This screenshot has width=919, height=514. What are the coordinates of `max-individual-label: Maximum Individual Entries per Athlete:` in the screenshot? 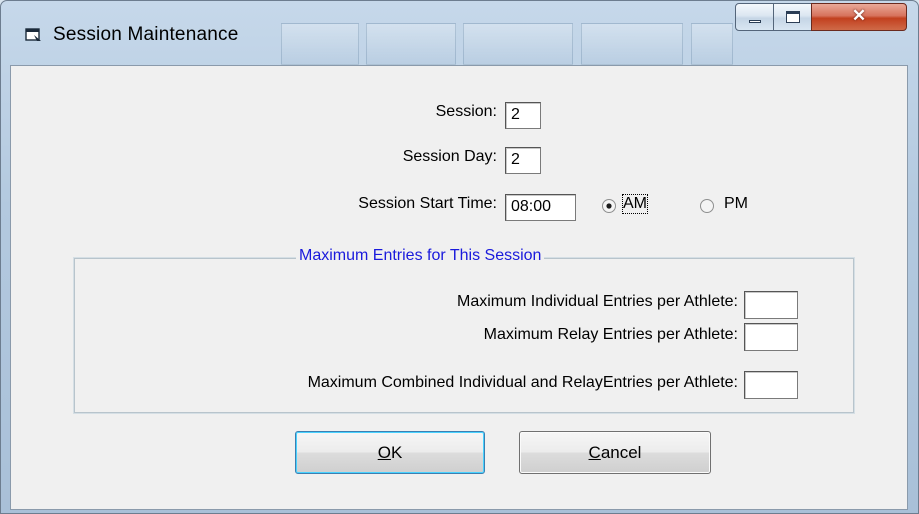 It's located at (597, 301).